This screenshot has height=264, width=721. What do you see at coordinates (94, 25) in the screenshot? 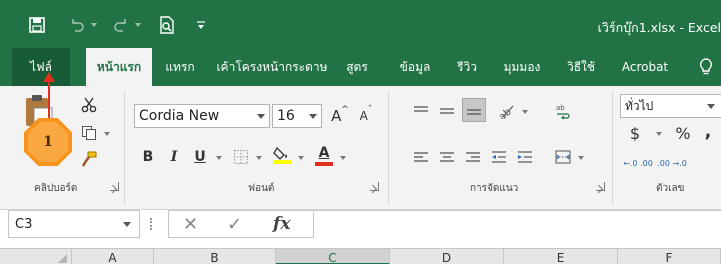
I see `undo-dropdown-icon` at bounding box center [94, 25].